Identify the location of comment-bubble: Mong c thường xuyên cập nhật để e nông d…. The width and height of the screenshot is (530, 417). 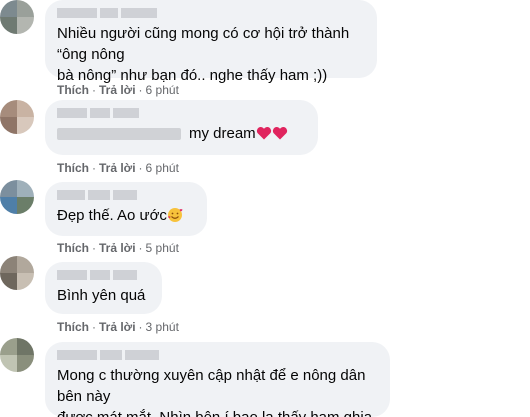
(217, 379).